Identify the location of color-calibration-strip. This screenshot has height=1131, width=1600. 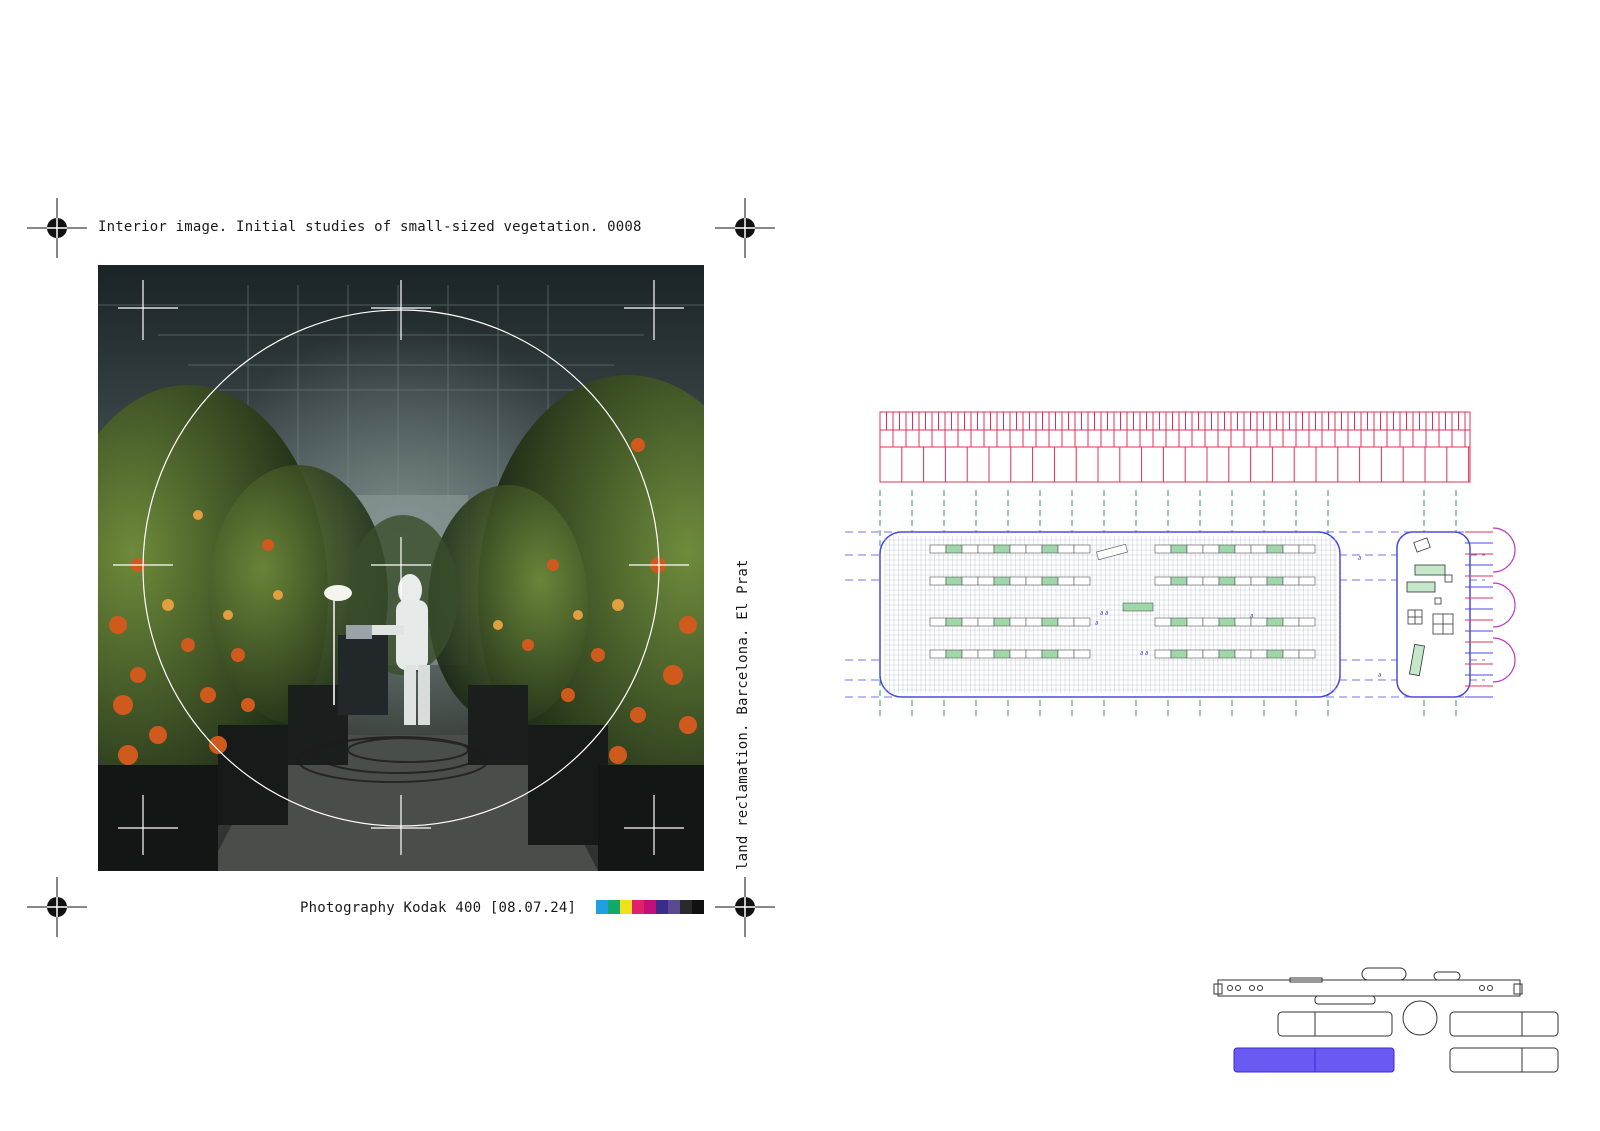
(650, 907).